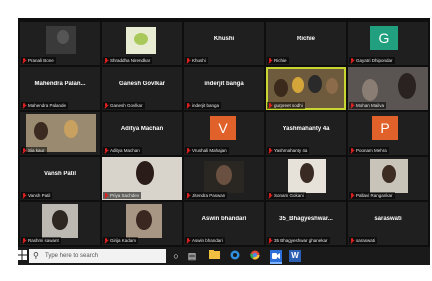 Image resolution: width=432 pixels, height=281 pixels. Describe the element at coordinates (60, 133) in the screenshot. I see `participant-tile: Sia kaur` at that location.